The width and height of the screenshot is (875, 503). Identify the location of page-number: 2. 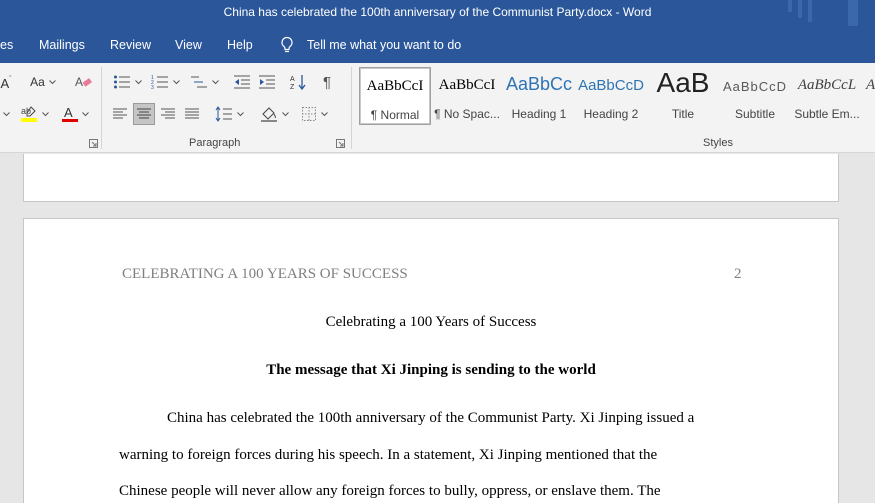
(738, 274).